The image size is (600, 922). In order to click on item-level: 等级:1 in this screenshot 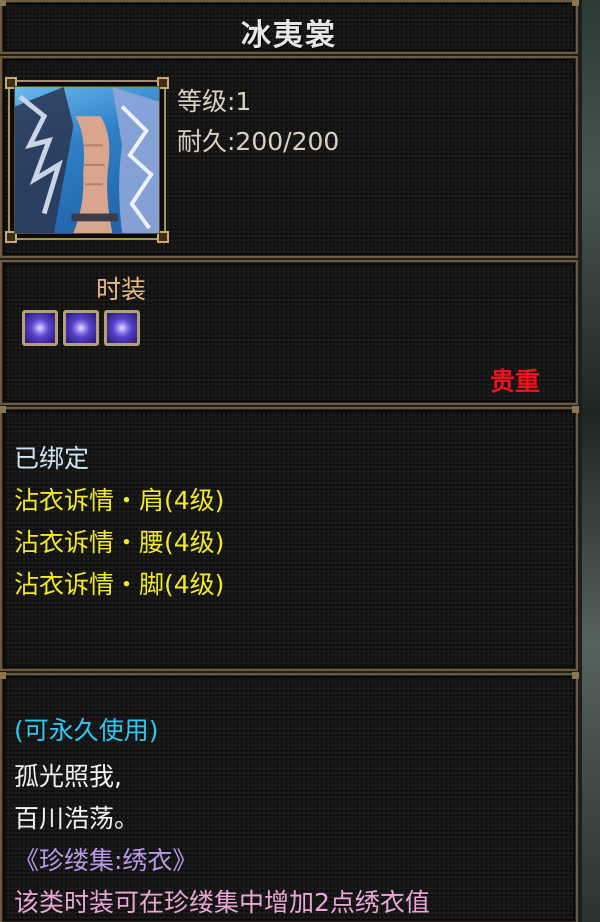, I will do `click(214, 101)`.